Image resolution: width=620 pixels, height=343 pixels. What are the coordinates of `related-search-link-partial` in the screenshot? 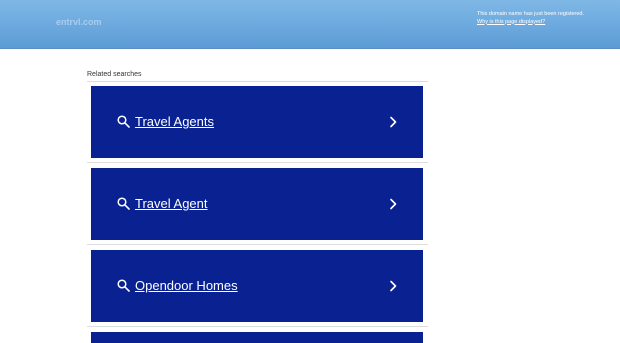 It's located at (257, 337).